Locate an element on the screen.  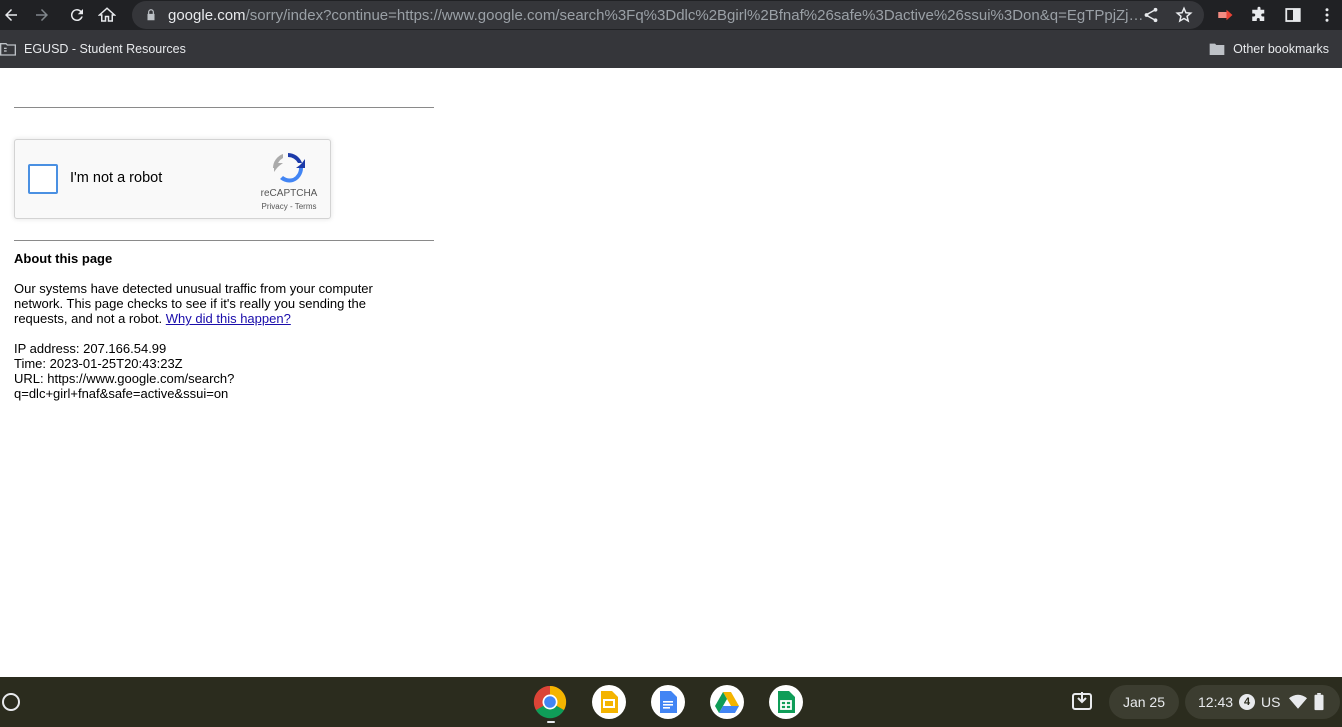
chromeos-shelf: Jan 25 12:43 4 US is located at coordinates (671, 702).